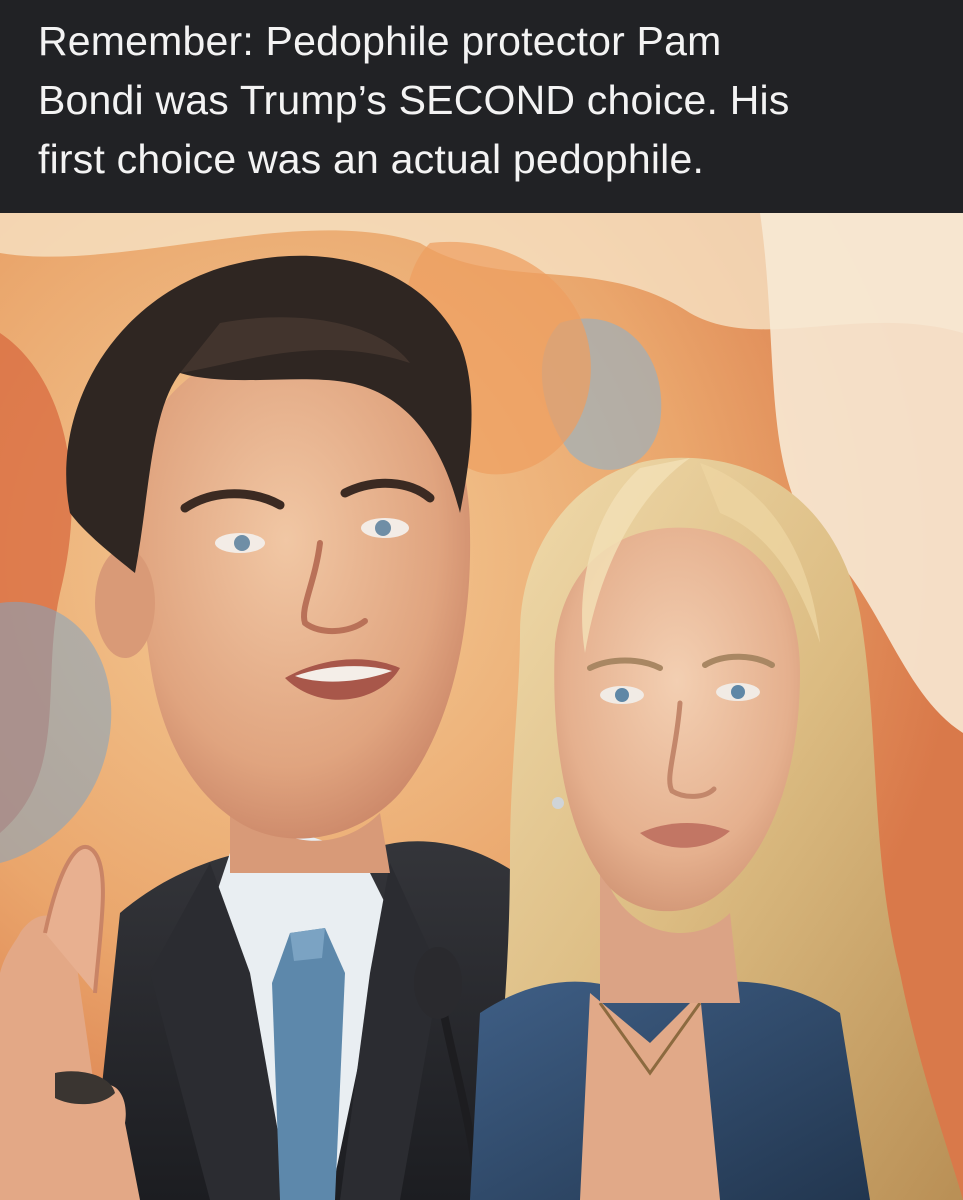 The height and width of the screenshot is (1200, 963). I want to click on man-tie, so click(308, 1064).